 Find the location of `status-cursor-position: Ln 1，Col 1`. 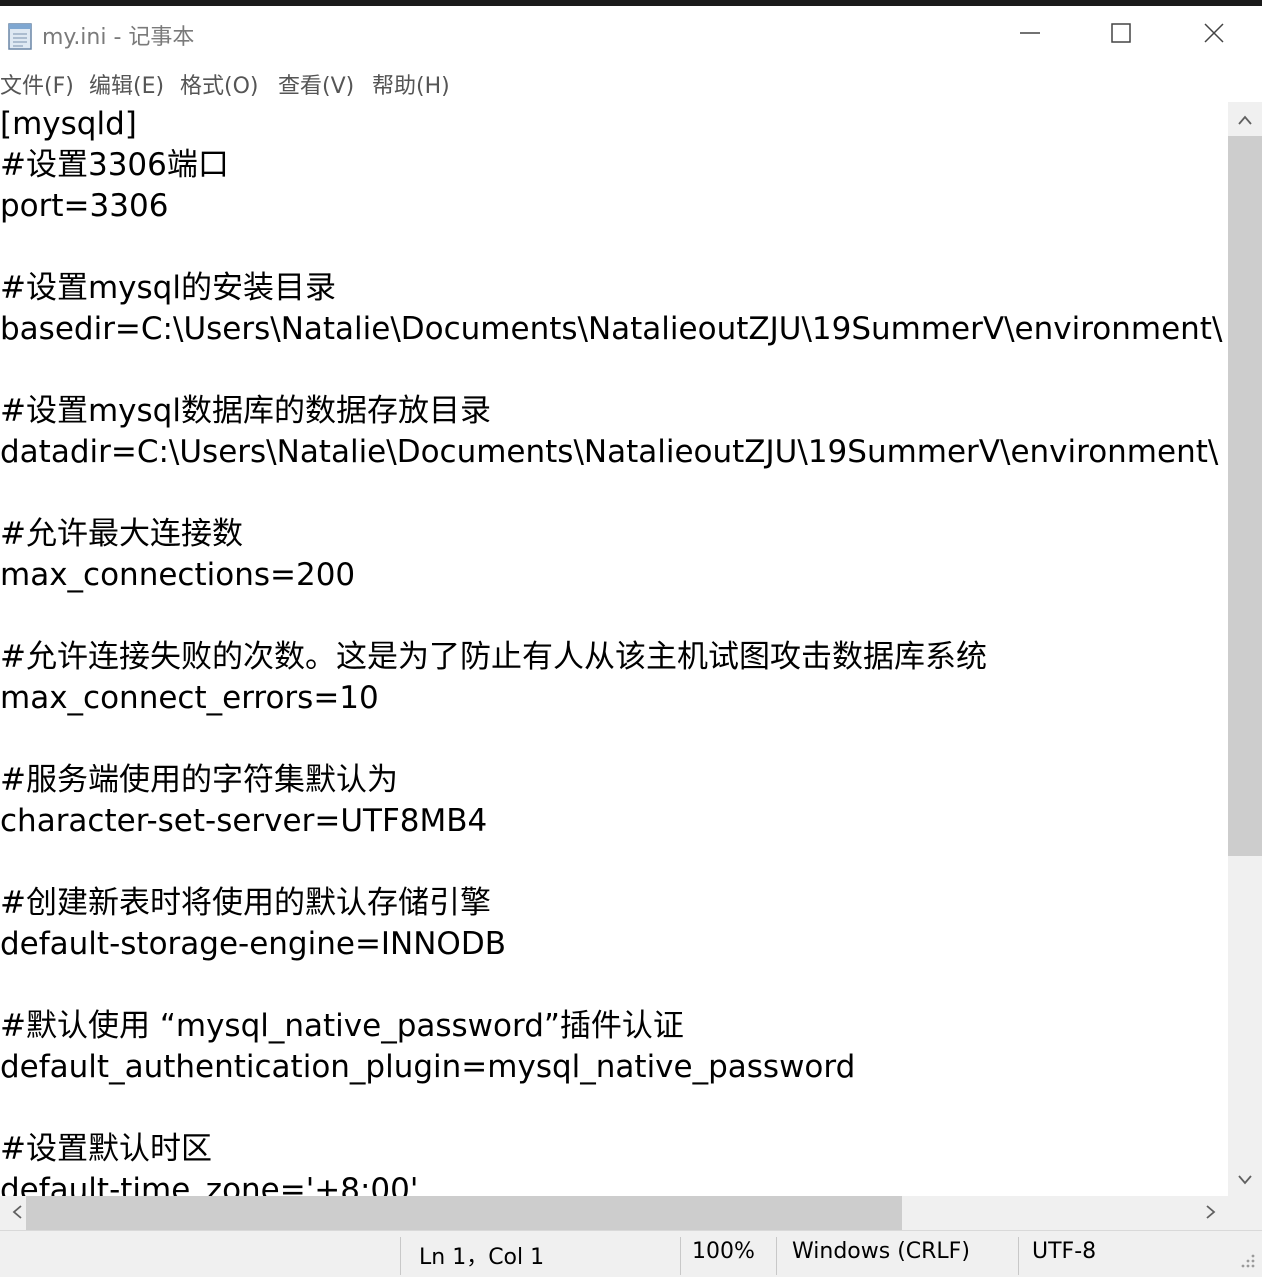

status-cursor-position: Ln 1，Col 1 is located at coordinates (482, 1257).